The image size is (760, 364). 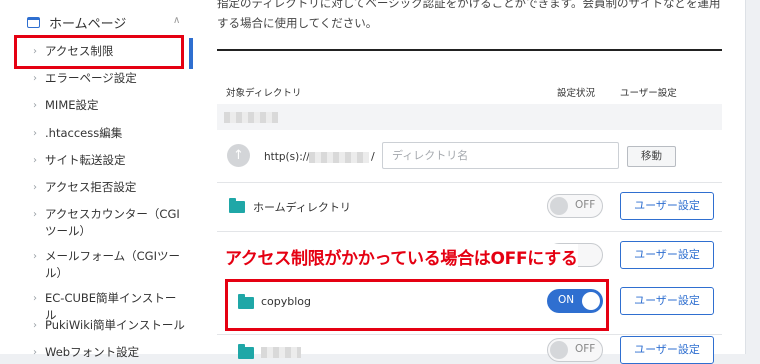 I want to click on column-header-directory: 対象ディレクトリ, so click(x=264, y=93).